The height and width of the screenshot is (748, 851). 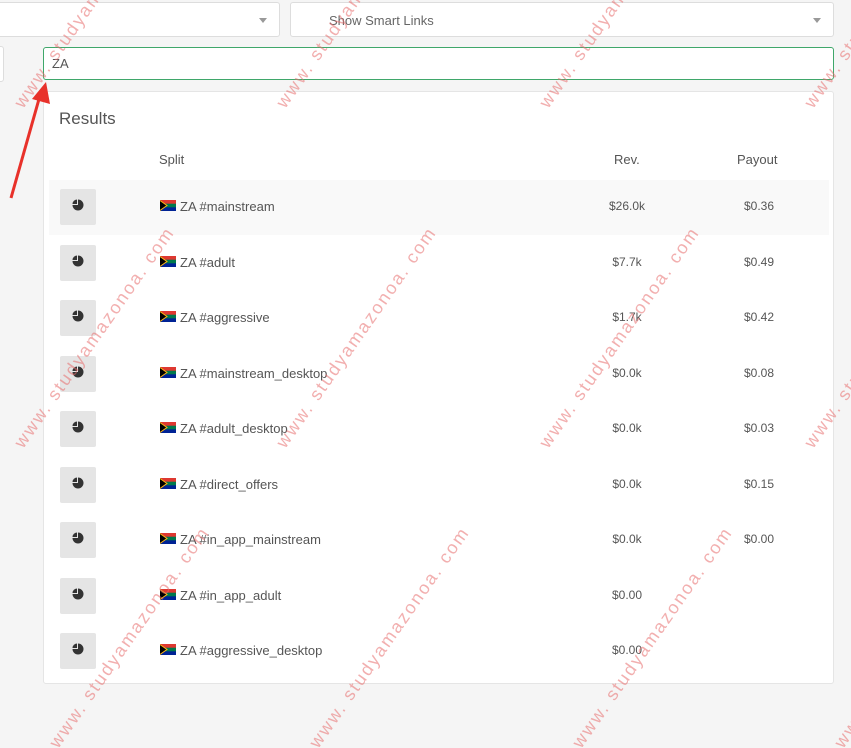 What do you see at coordinates (759, 261) in the screenshot?
I see `payout-cell: $0.49` at bounding box center [759, 261].